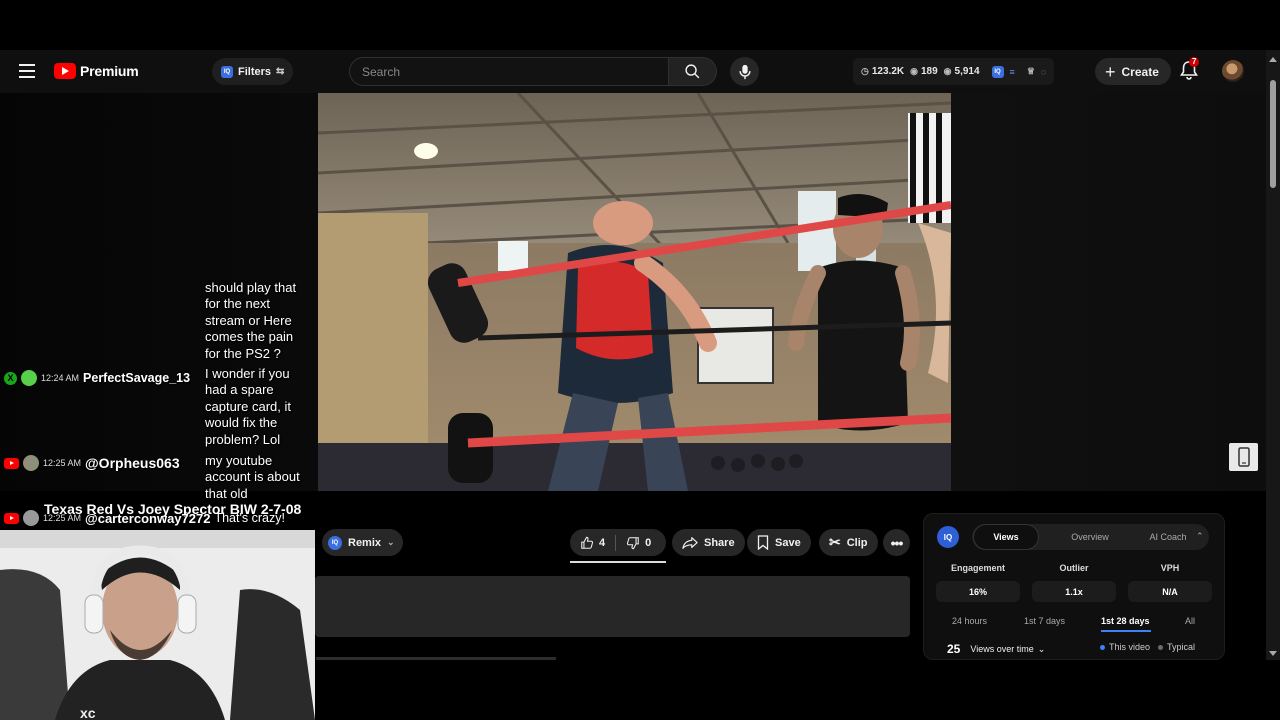 Image resolution: width=1280 pixels, height=720 pixels. What do you see at coordinates (280, 71) in the screenshot?
I see `sliders-icon: ⇆` at bounding box center [280, 71].